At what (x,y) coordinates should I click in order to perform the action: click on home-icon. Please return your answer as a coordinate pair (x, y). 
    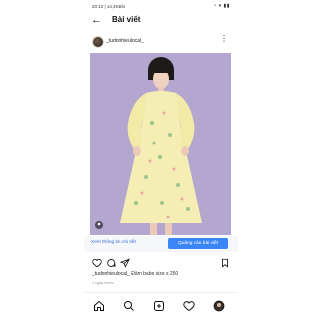
    Looking at the image, I should click on (99, 306).